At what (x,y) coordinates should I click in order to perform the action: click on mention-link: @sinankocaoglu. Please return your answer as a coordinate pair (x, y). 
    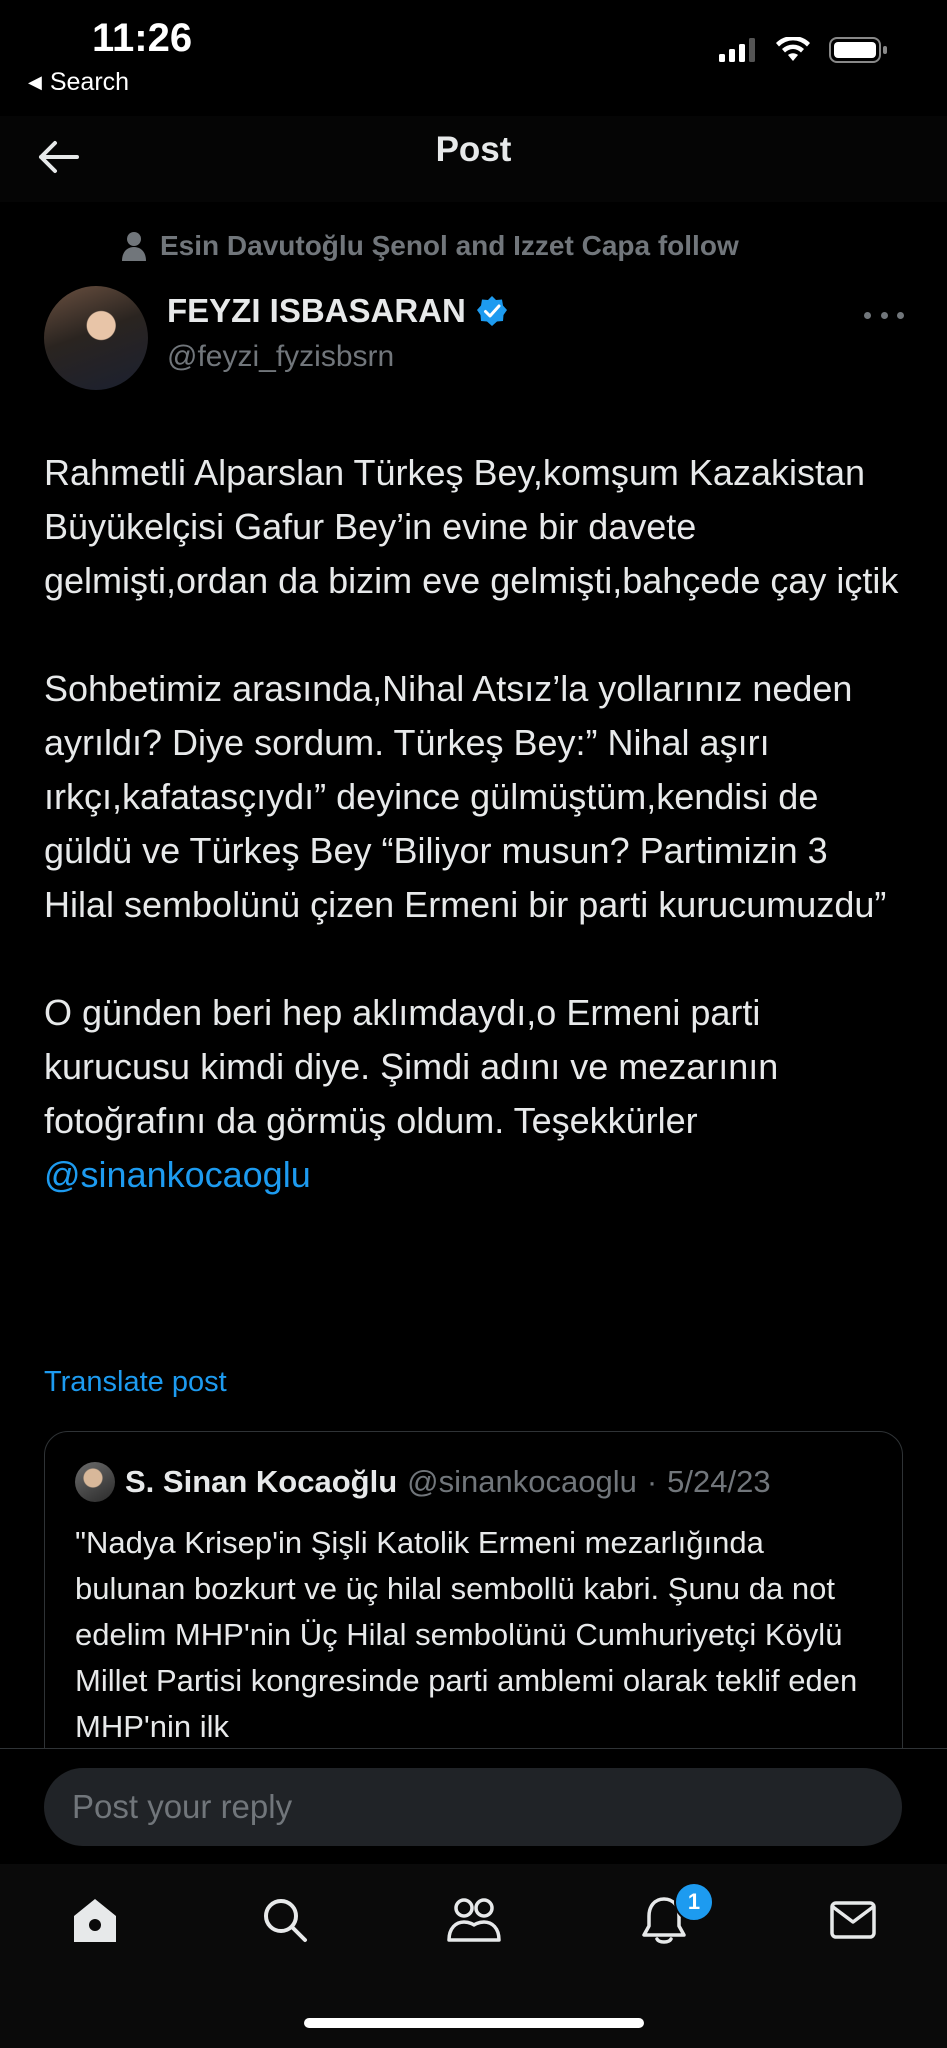
    Looking at the image, I should click on (177, 1174).